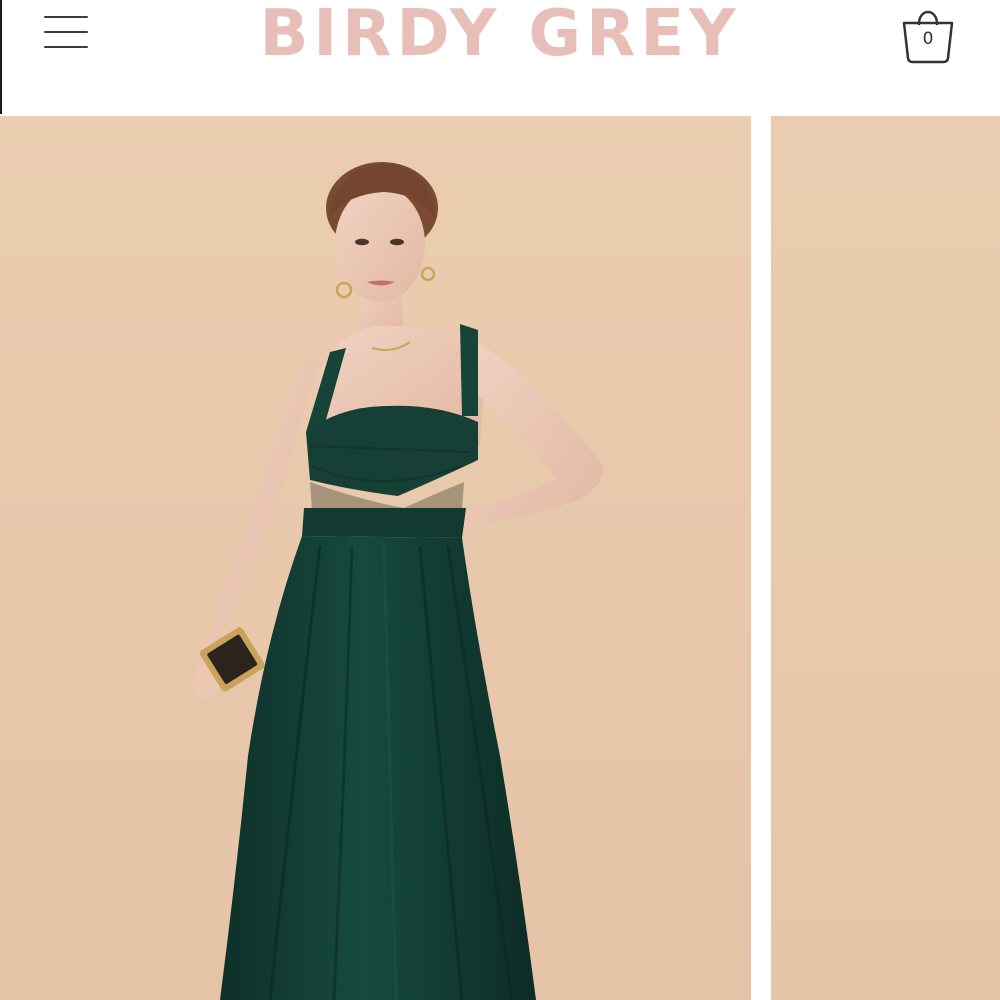 The width and height of the screenshot is (1000, 1000). I want to click on menu-button, so click(66, 32).